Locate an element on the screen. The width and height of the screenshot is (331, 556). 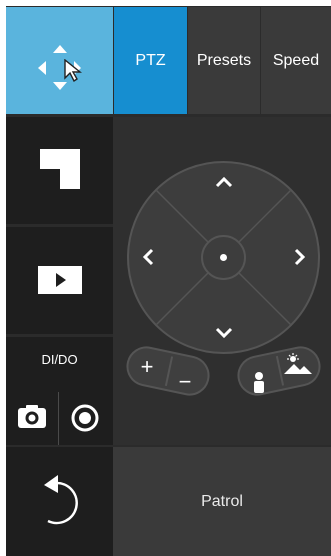
focus-far-button is located at coordinates (298, 365).